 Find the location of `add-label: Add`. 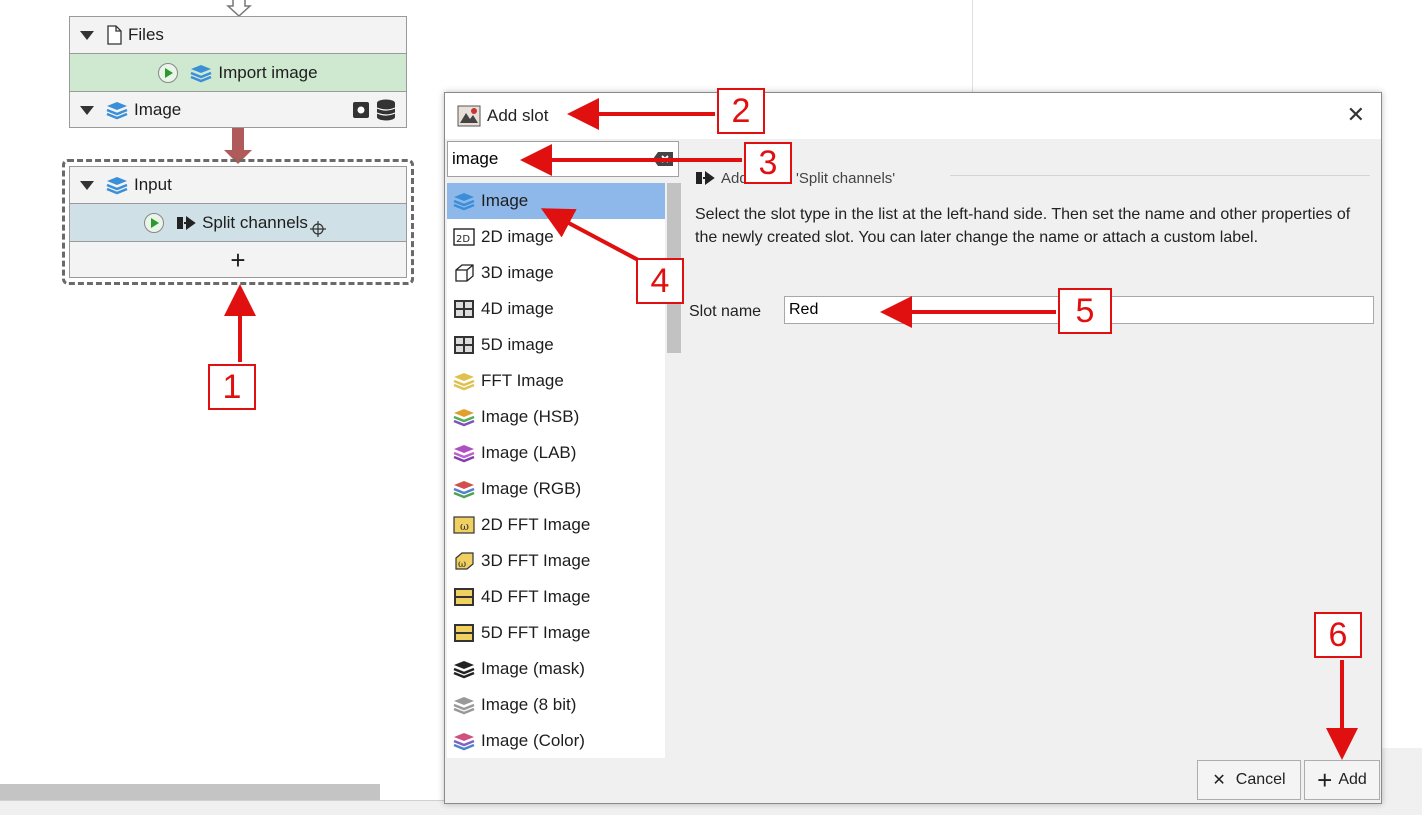

add-label: Add is located at coordinates (1352, 779).